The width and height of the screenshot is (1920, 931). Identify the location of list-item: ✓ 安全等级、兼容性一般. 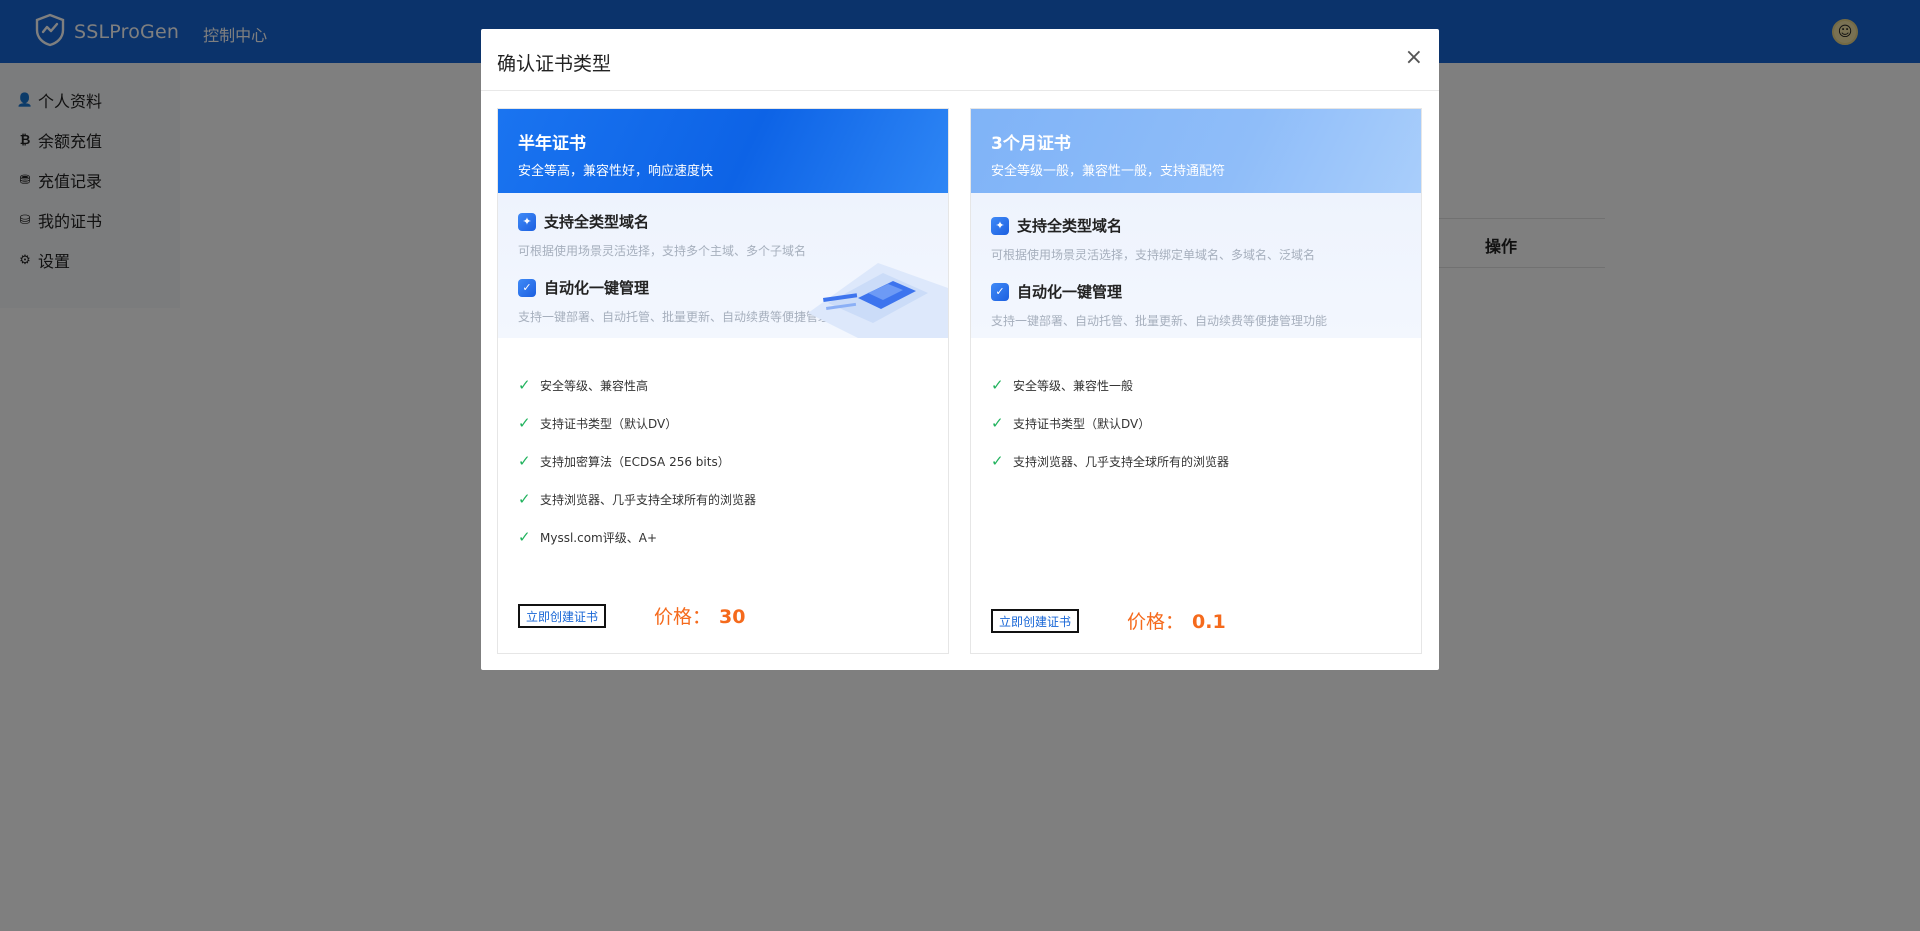
(1196, 385).